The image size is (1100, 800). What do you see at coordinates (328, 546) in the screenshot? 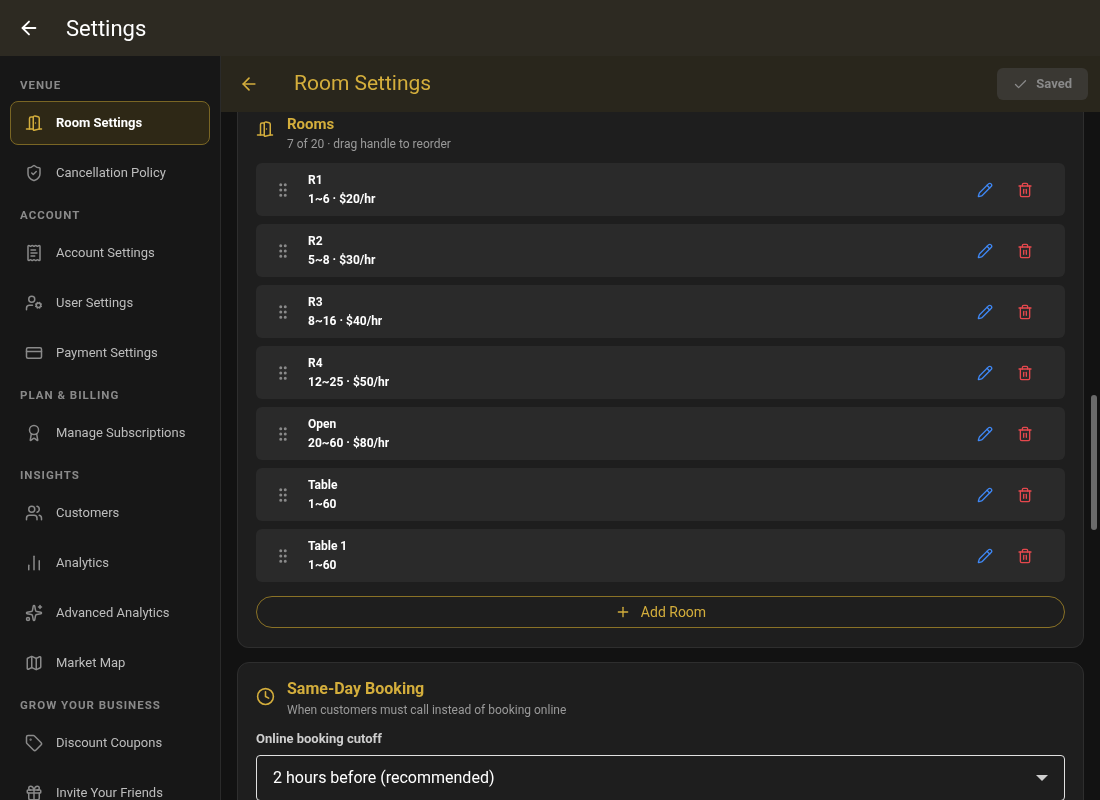
I see `room-name: Table 1` at bounding box center [328, 546].